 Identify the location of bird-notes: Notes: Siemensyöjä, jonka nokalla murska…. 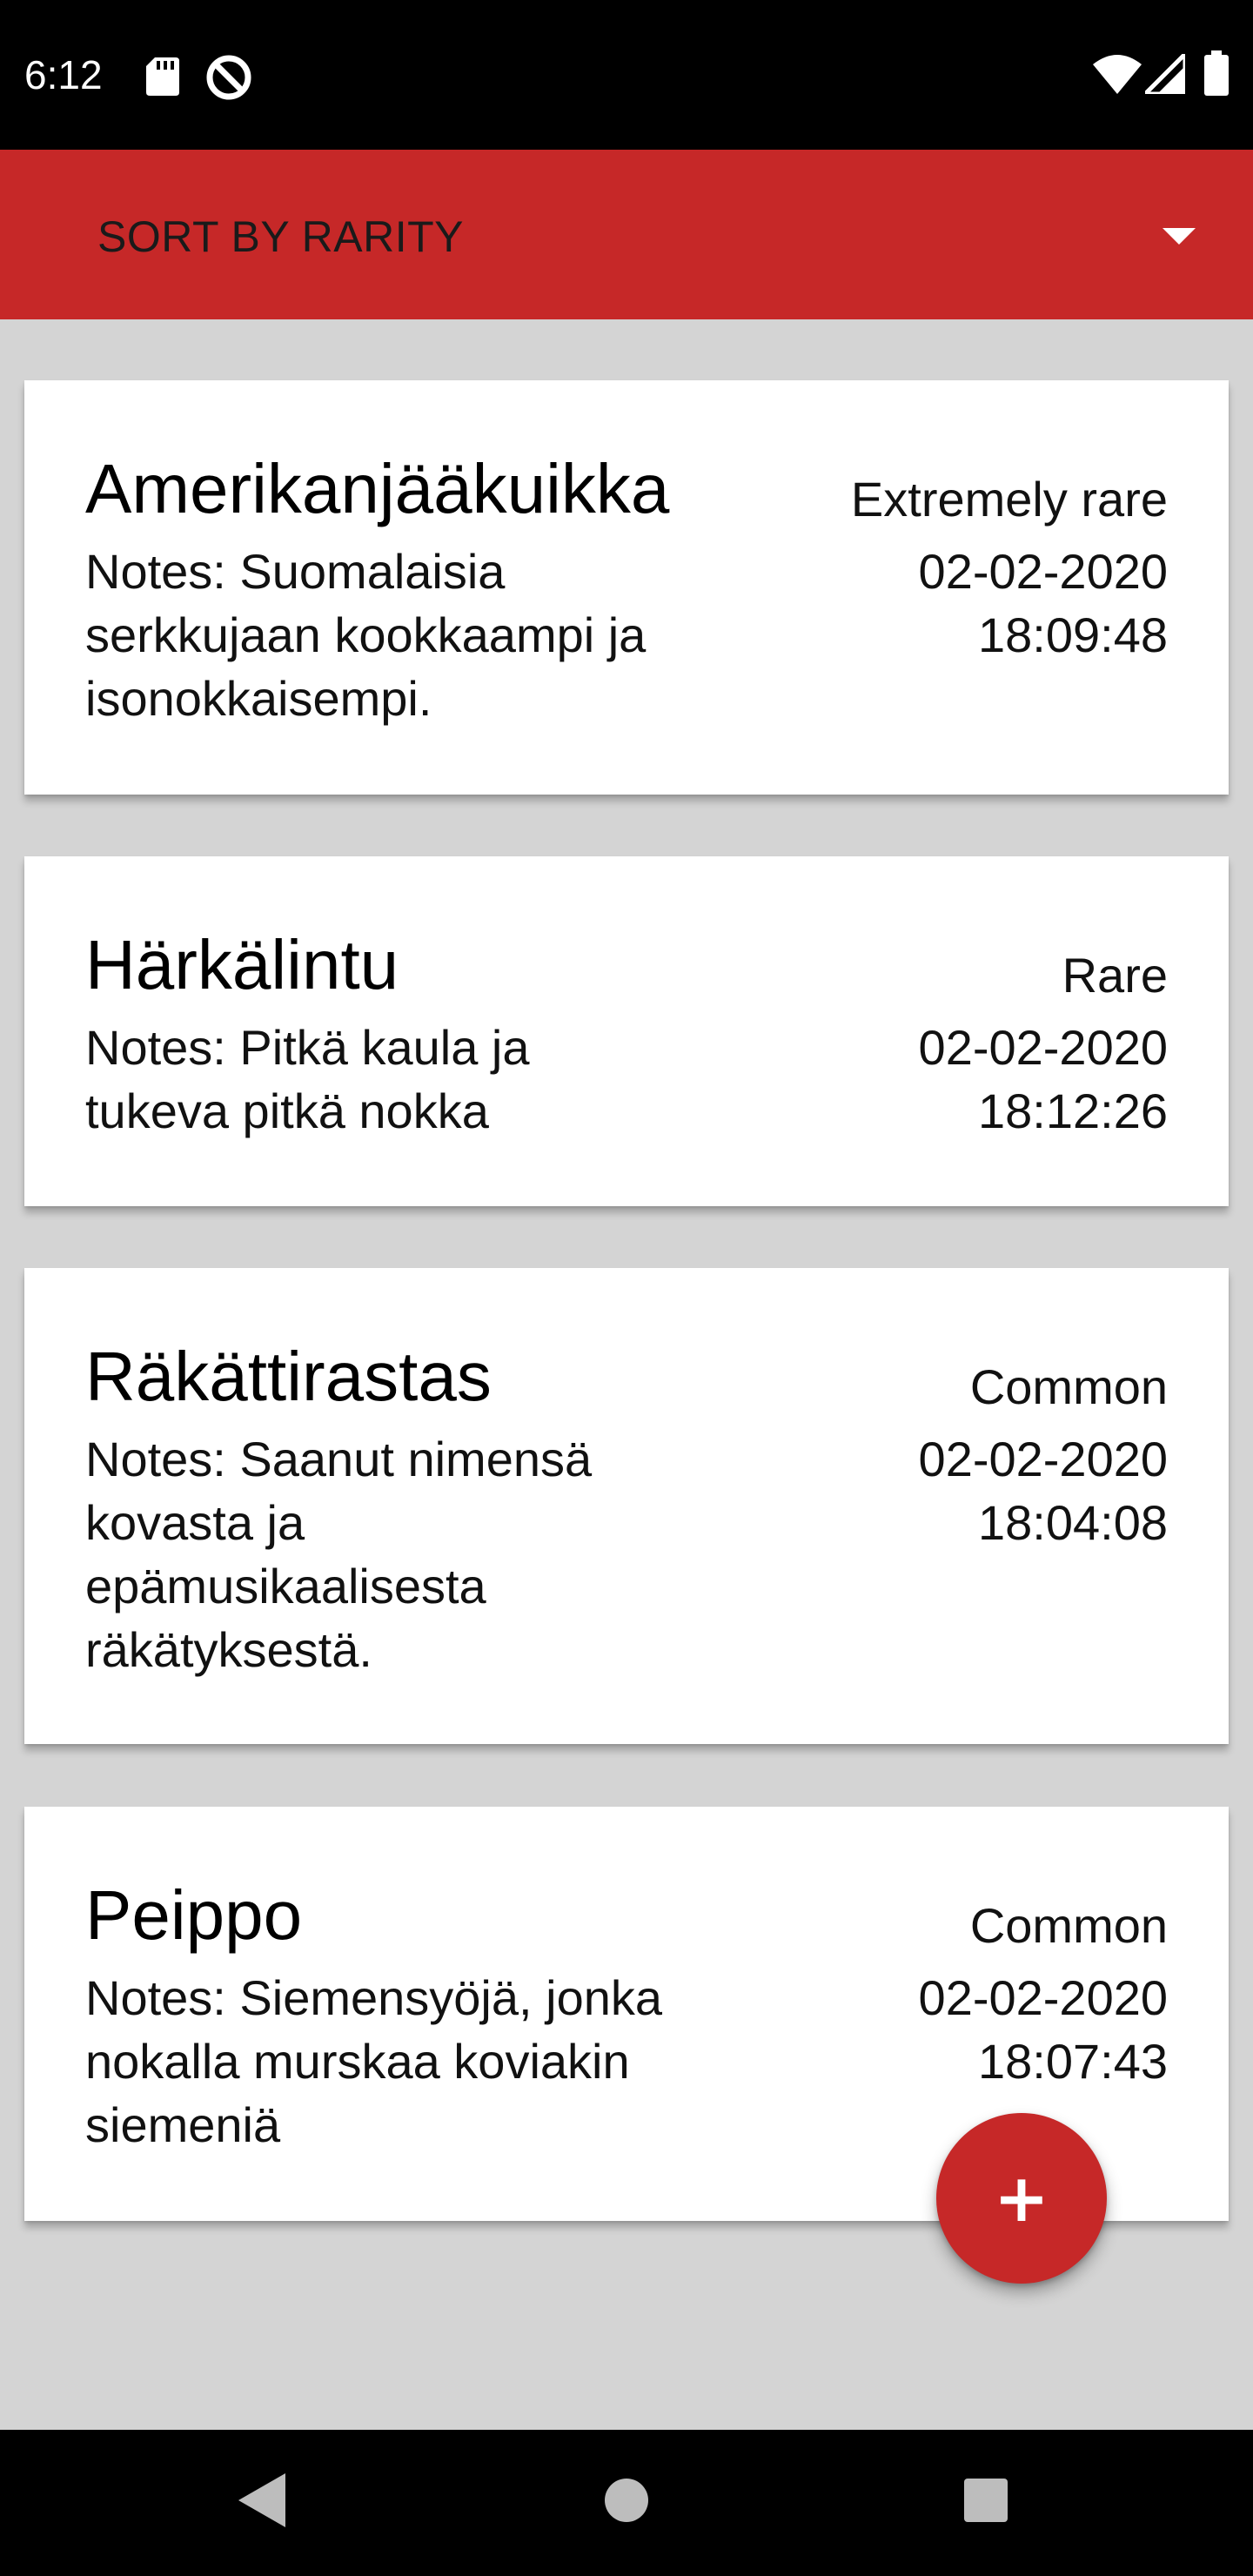
(374, 2061).